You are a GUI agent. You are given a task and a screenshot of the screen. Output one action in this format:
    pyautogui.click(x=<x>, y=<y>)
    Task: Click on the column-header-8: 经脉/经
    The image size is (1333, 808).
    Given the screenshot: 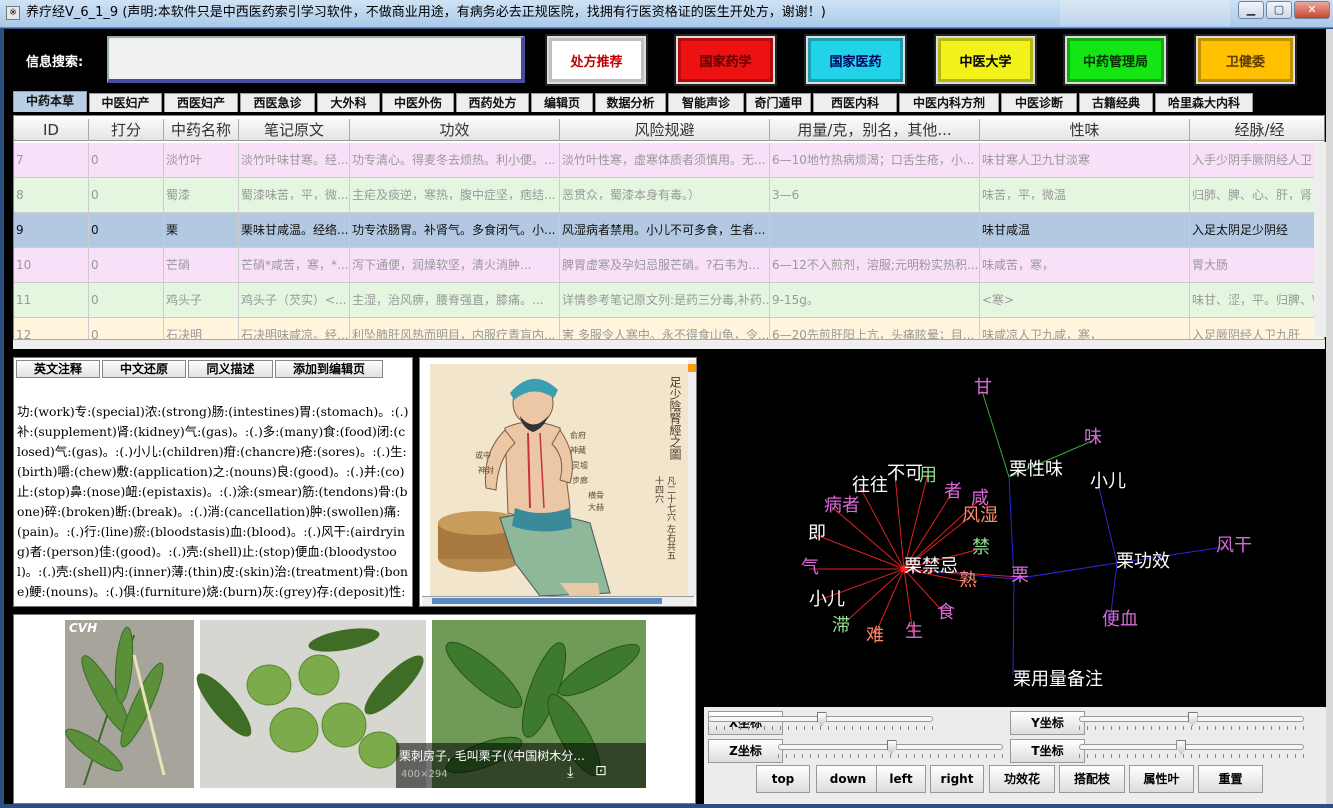 What is the action you would take?
    pyautogui.click(x=1257, y=130)
    